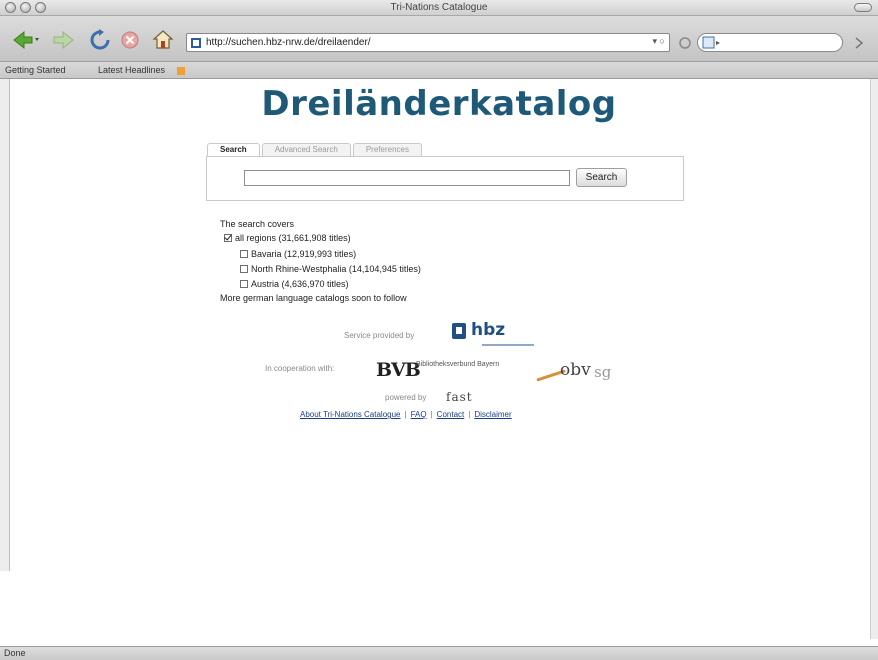 This screenshot has width=878, height=660. I want to click on about-link: About Tri-Nations Catalogue, so click(350, 414).